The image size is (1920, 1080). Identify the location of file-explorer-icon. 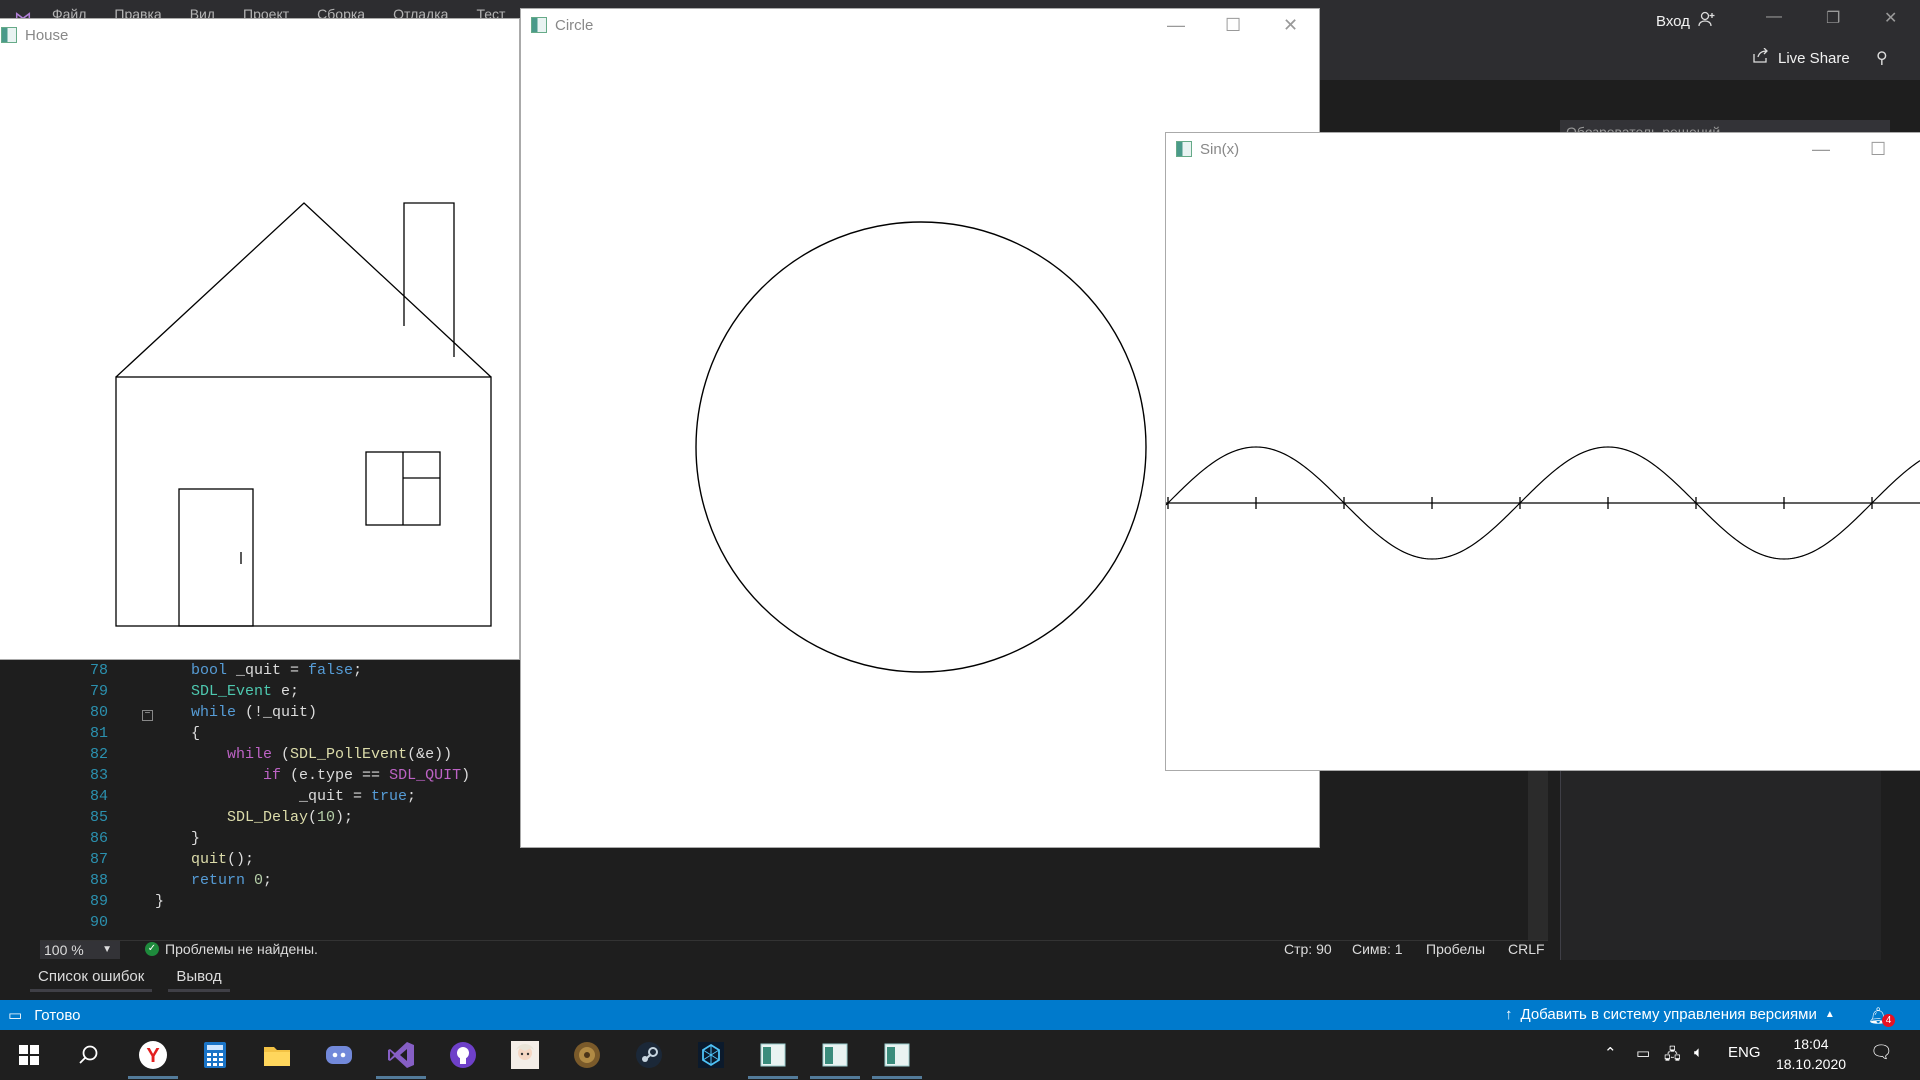
(277, 1055).